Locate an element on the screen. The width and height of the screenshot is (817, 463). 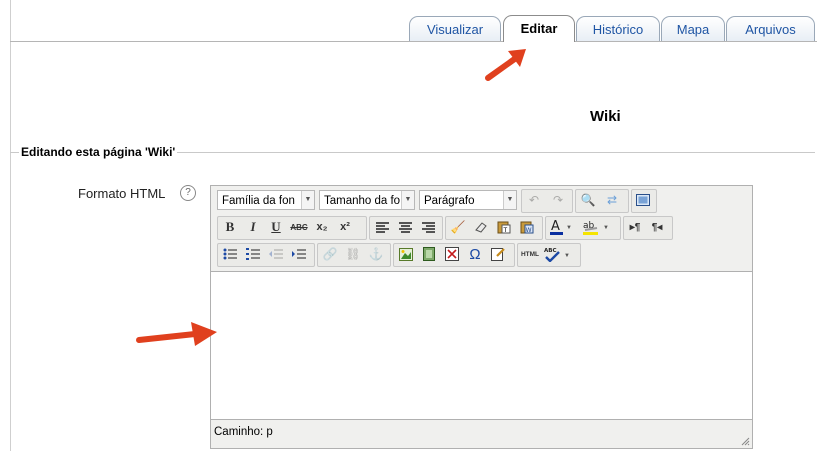
pointer-arrow-editor-icon is located at coordinates (176, 334).